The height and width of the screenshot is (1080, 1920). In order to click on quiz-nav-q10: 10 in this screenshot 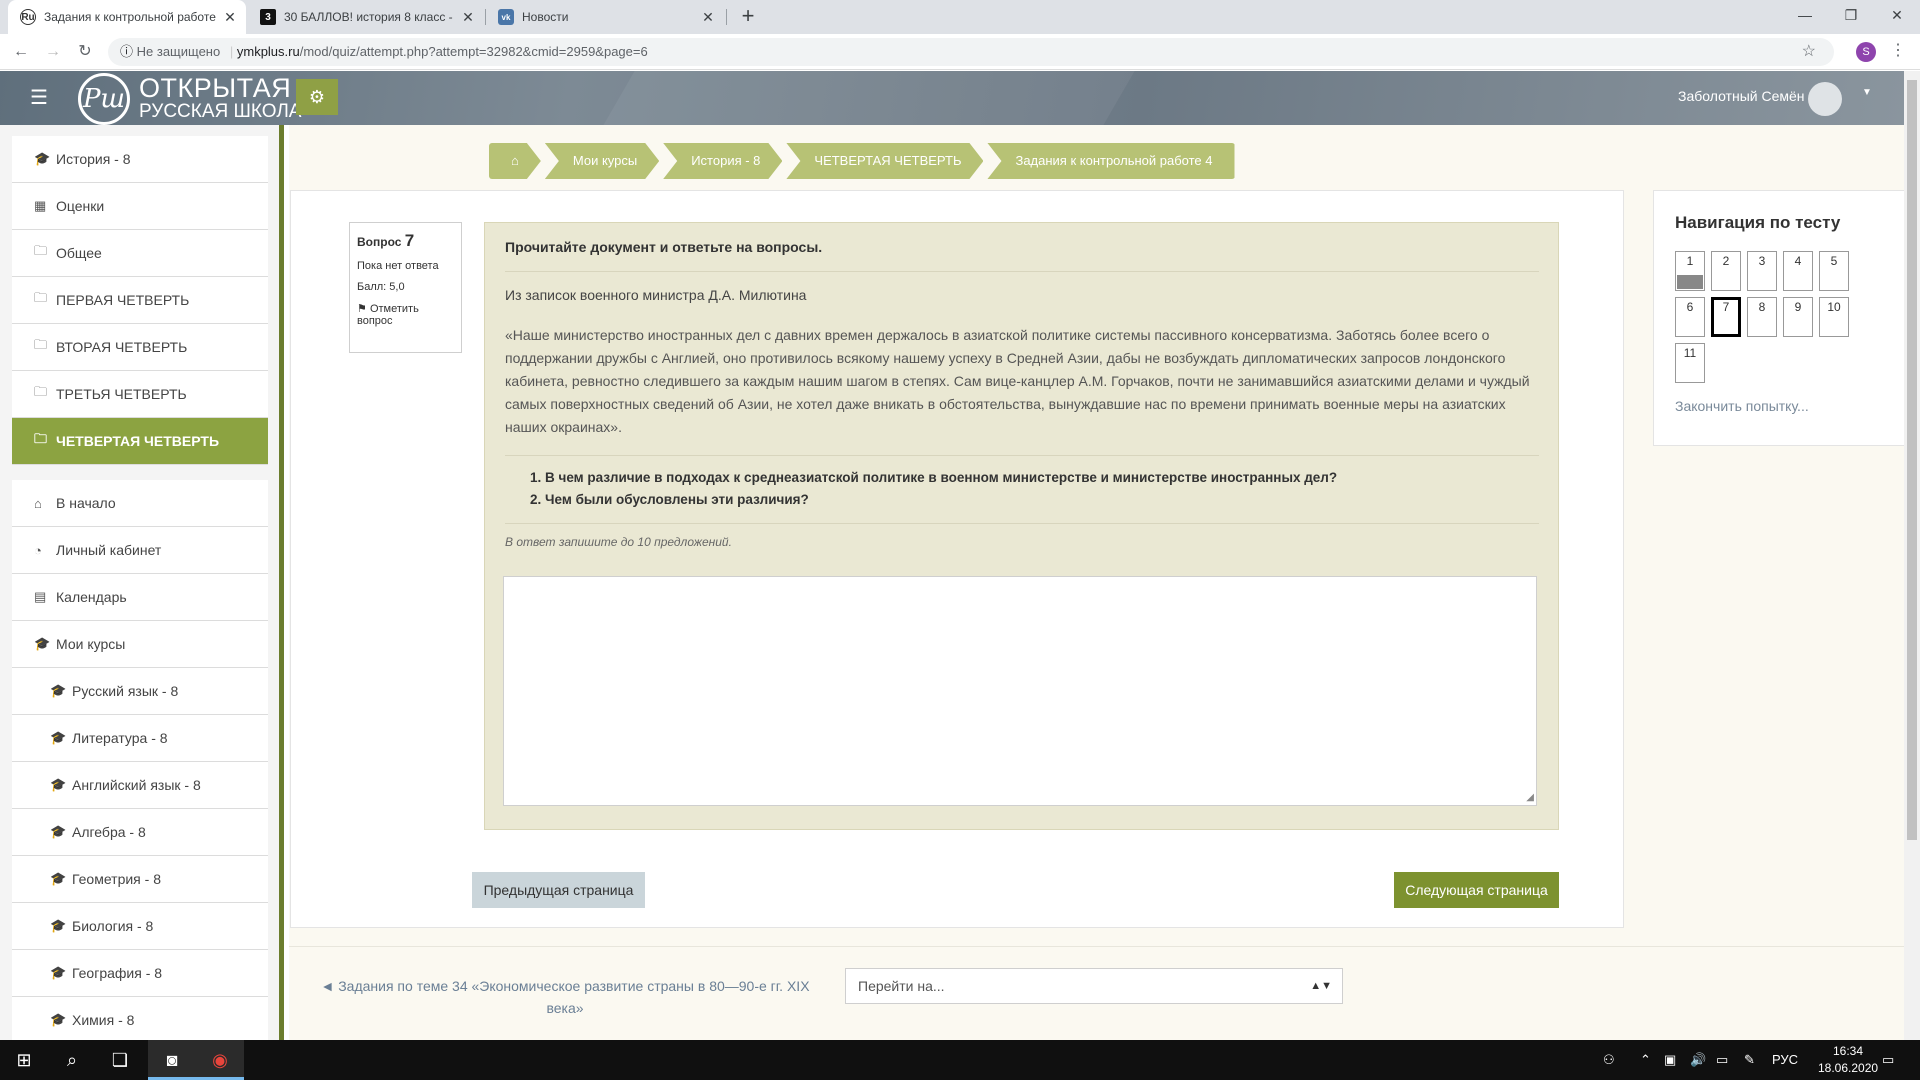, I will do `click(1834, 317)`.